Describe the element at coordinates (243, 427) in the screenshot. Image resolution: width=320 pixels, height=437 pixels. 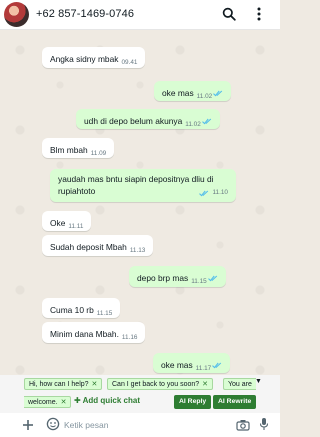
I see `camera-icon` at that location.